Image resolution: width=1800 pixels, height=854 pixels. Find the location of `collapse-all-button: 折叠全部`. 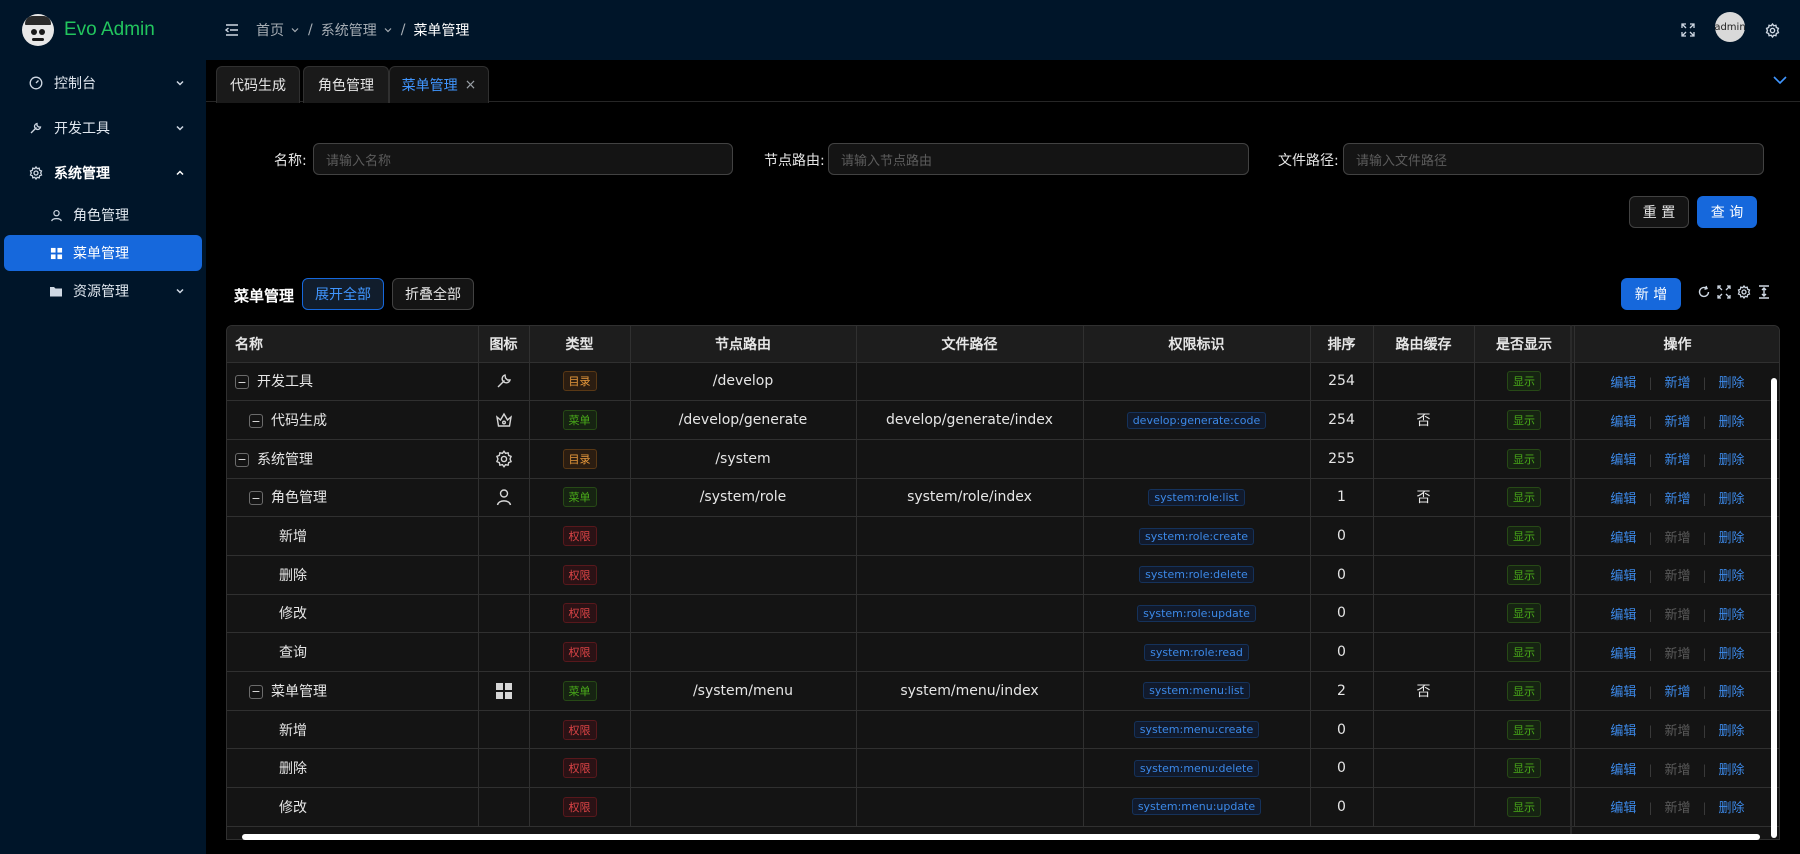

collapse-all-button: 折叠全部 is located at coordinates (433, 294).